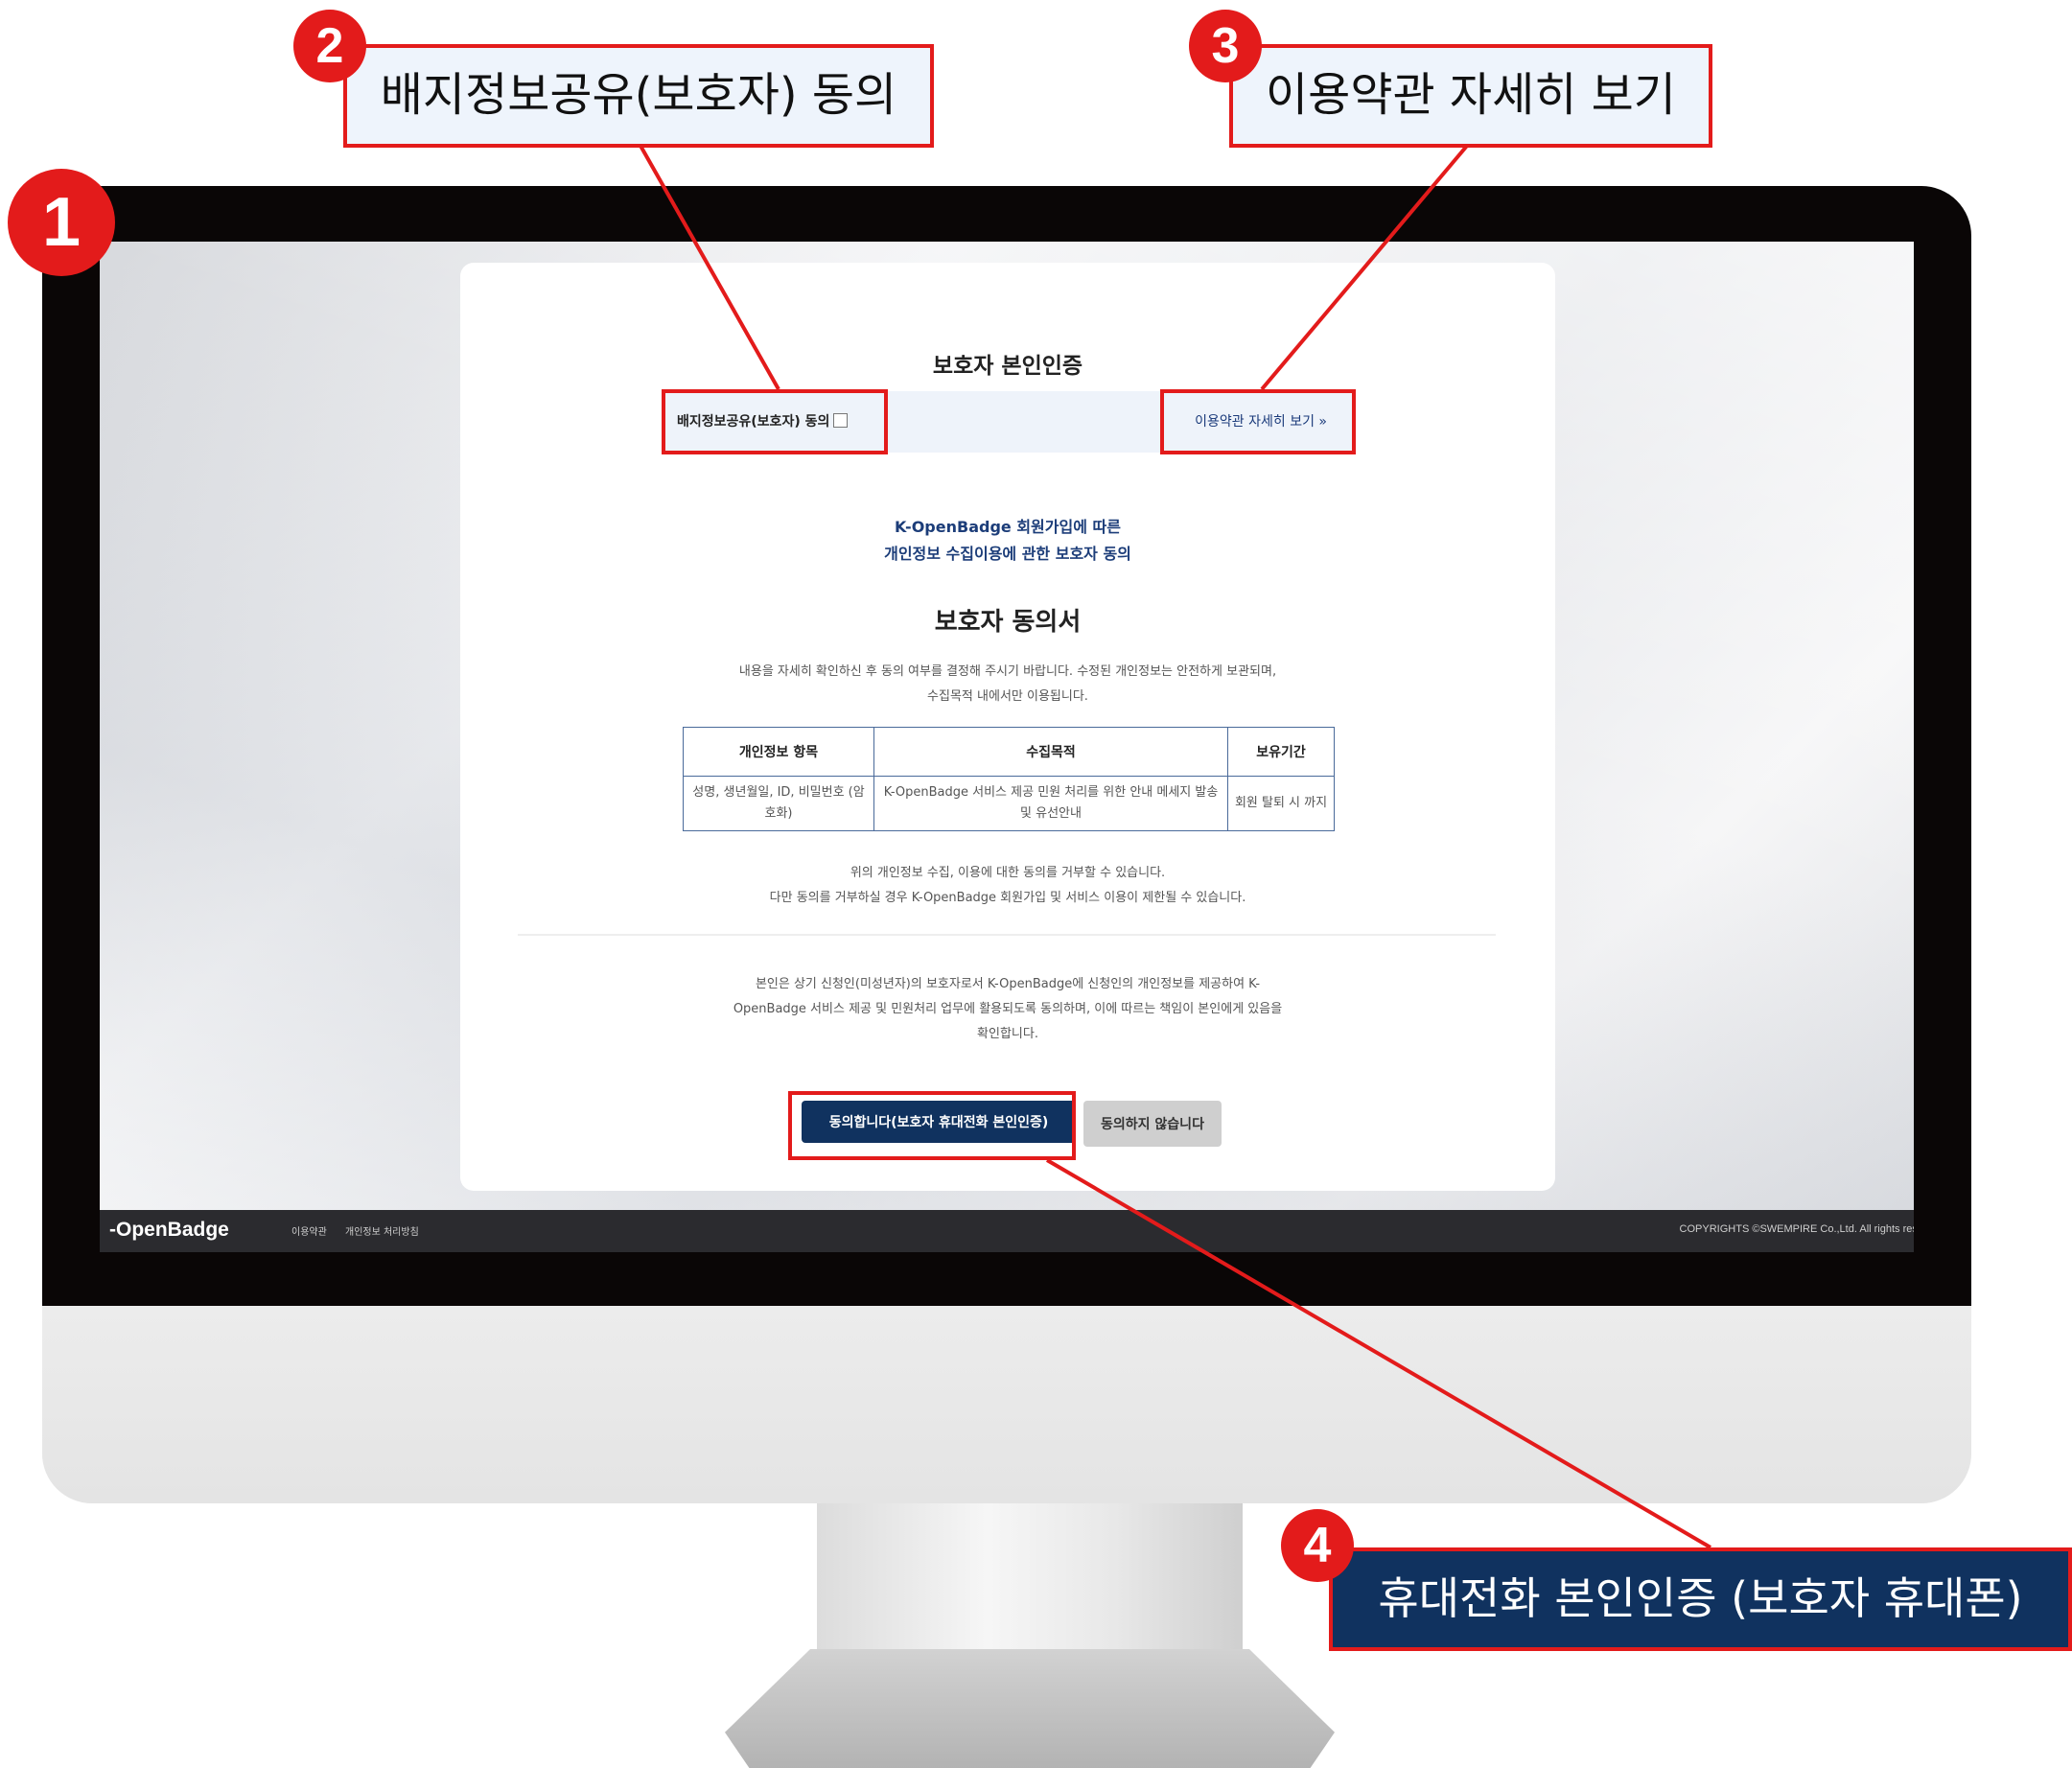  Describe the element at coordinates (639, 96) in the screenshot. I see `callout-badge-share-agree: 배지정보공유(보호자) 동의` at that location.